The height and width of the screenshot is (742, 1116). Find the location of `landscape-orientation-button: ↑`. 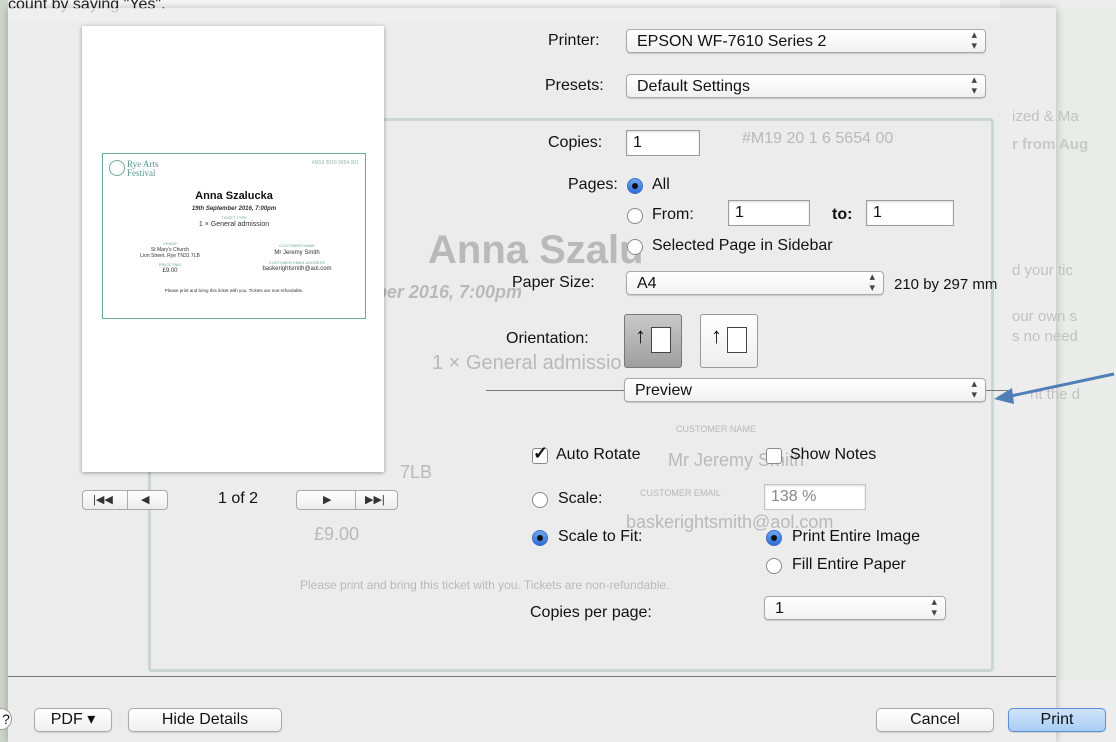

landscape-orientation-button: ↑ is located at coordinates (729, 341).